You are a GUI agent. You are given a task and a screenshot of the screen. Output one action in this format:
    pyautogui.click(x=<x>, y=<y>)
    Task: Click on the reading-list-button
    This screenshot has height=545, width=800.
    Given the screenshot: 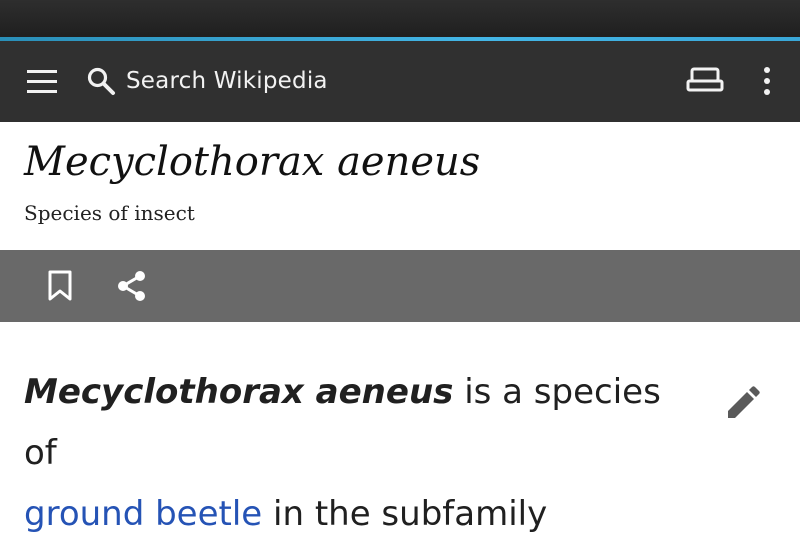 What is the action you would take?
    pyautogui.click(x=705, y=81)
    